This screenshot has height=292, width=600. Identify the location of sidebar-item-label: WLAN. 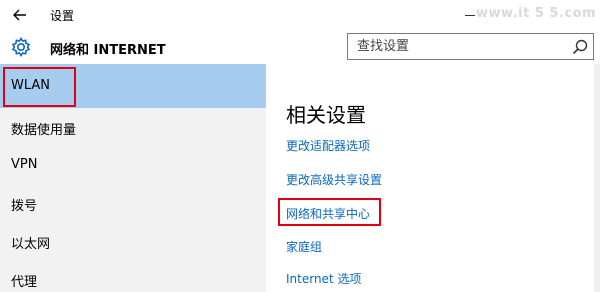
(31, 85).